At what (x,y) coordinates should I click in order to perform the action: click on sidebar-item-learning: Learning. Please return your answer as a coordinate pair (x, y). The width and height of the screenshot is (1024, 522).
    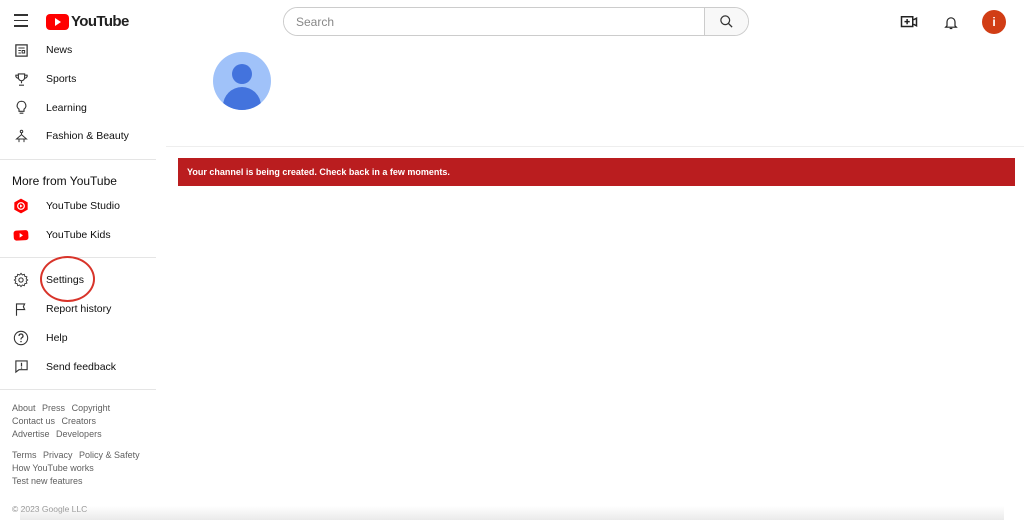
    Looking at the image, I should click on (78, 107).